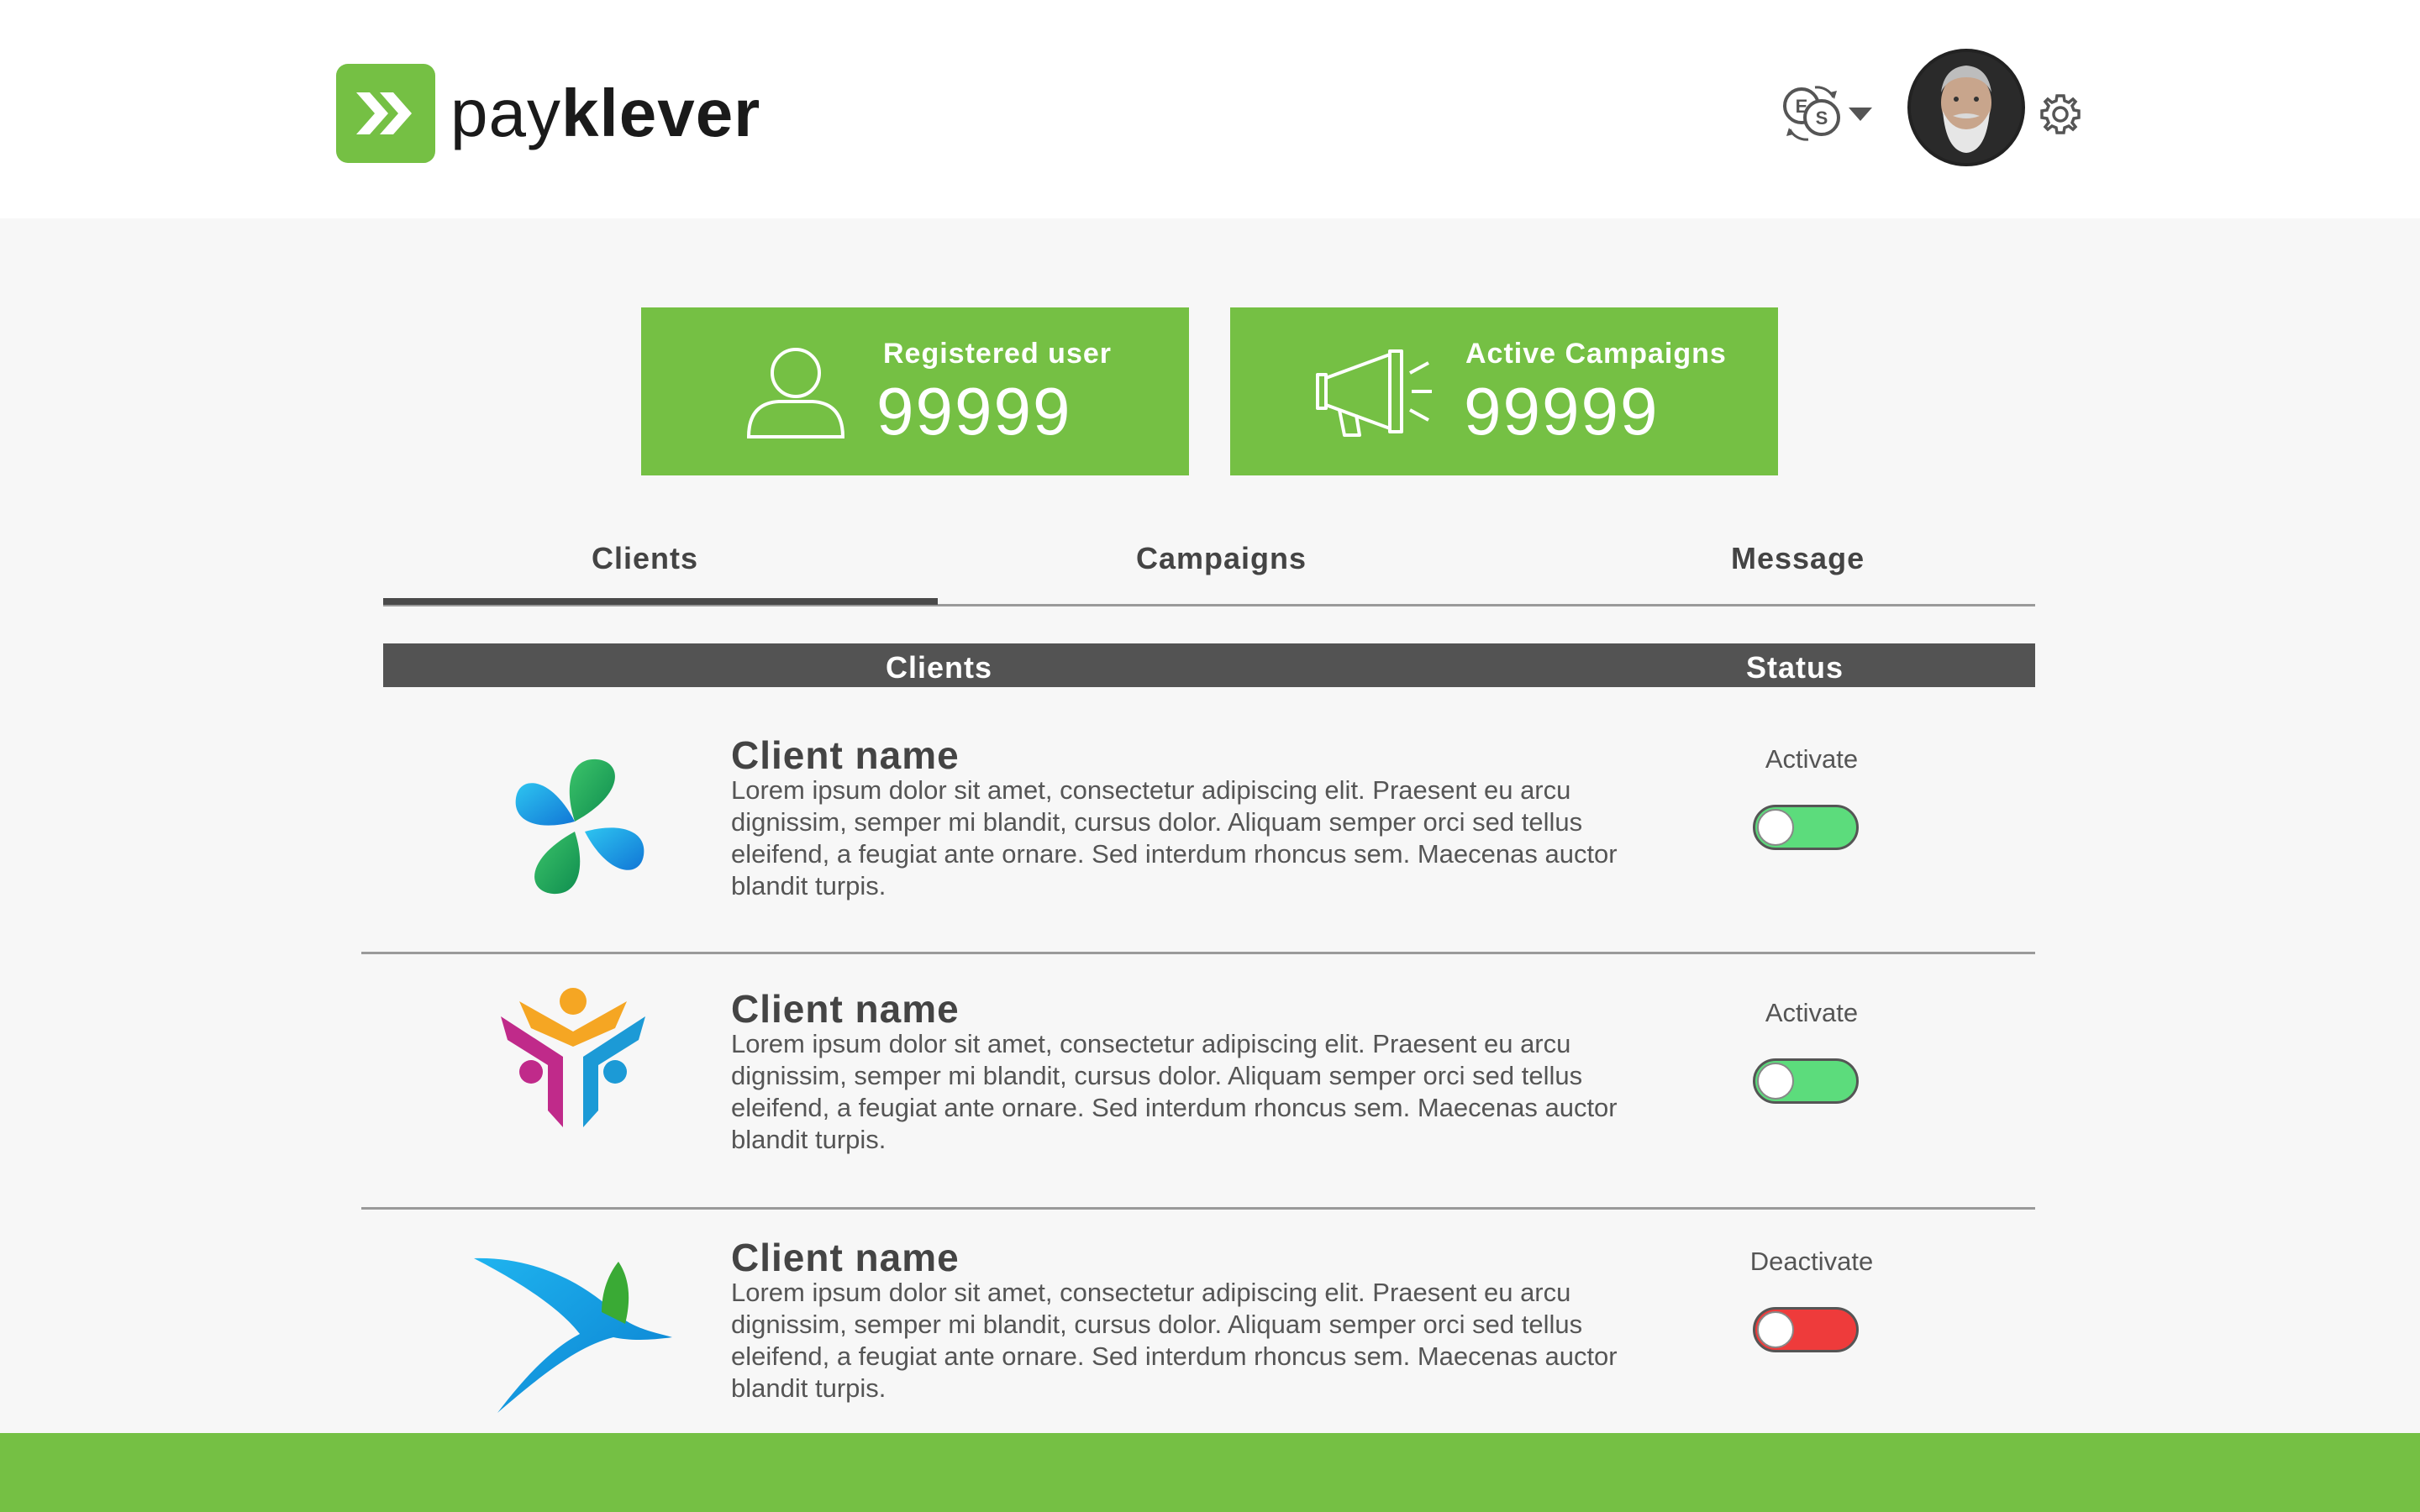 Image resolution: width=2420 pixels, height=1512 pixels. I want to click on brand-name: payklever, so click(605, 113).